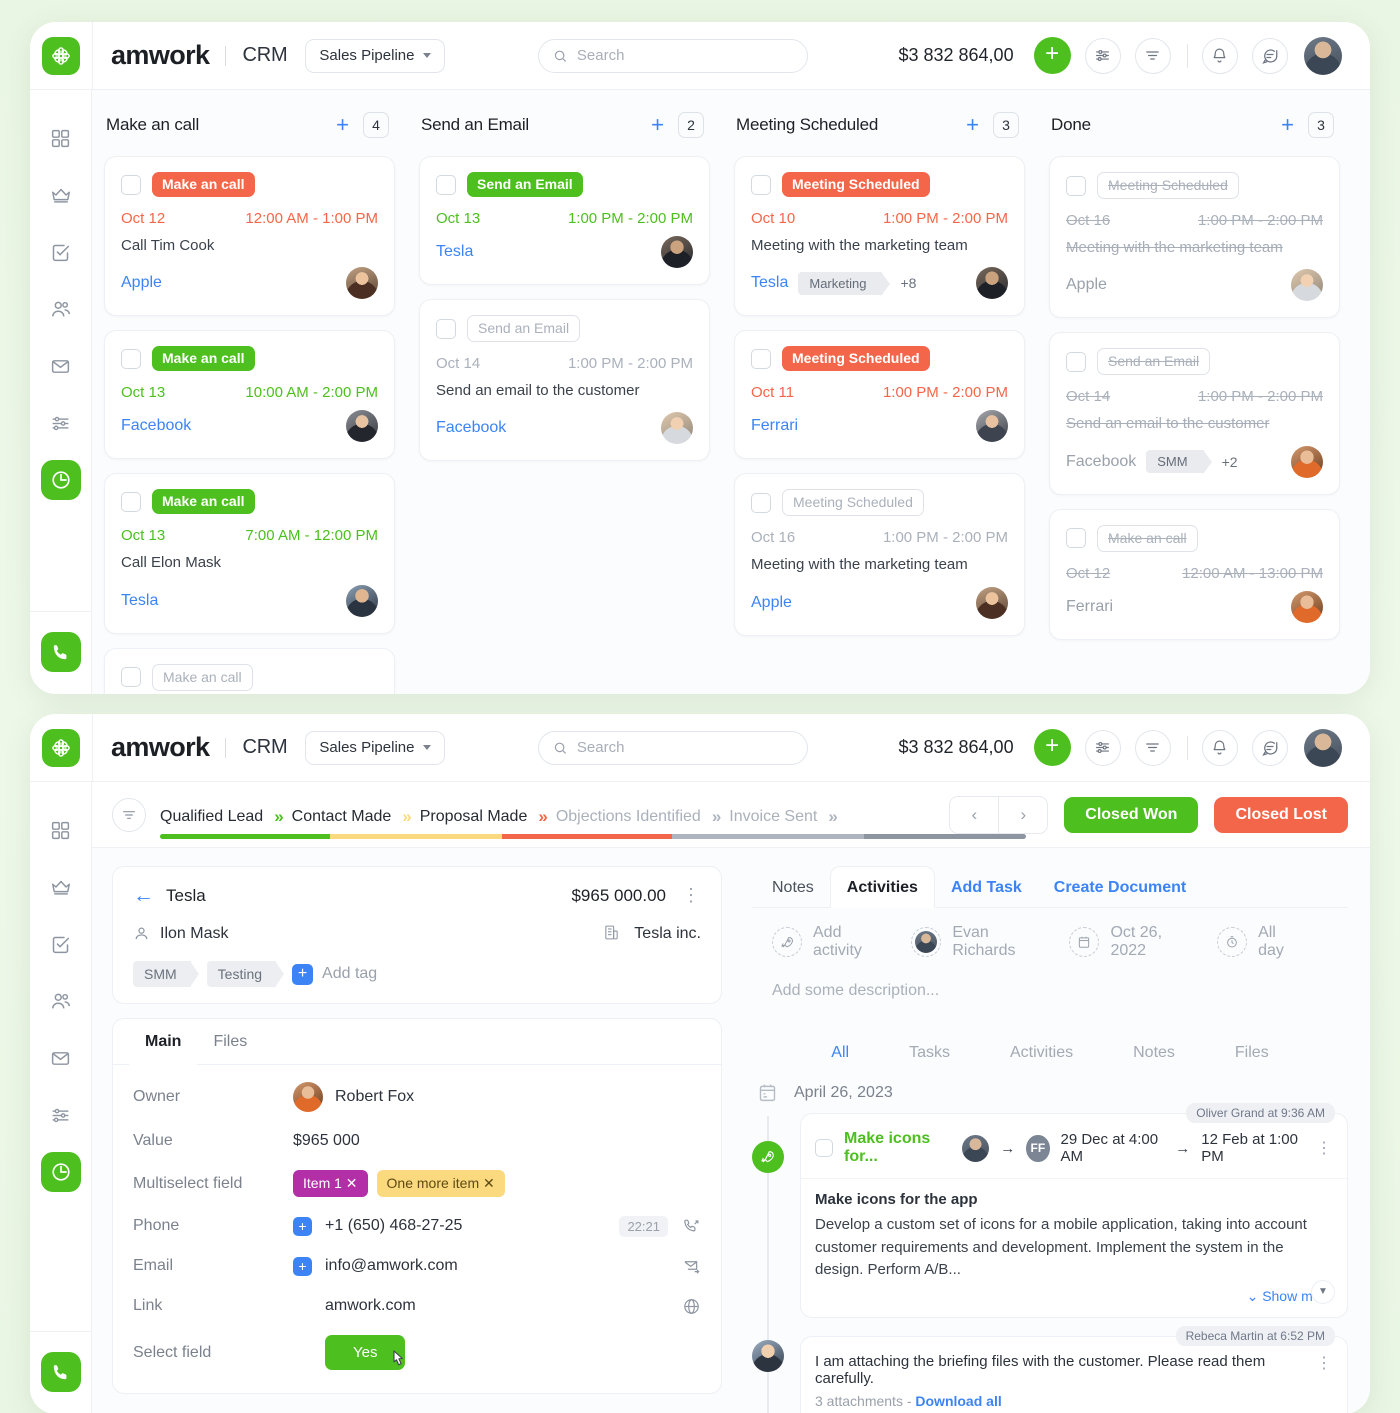  Describe the element at coordinates (691, 1266) in the screenshot. I see `mail-send-icon` at that location.